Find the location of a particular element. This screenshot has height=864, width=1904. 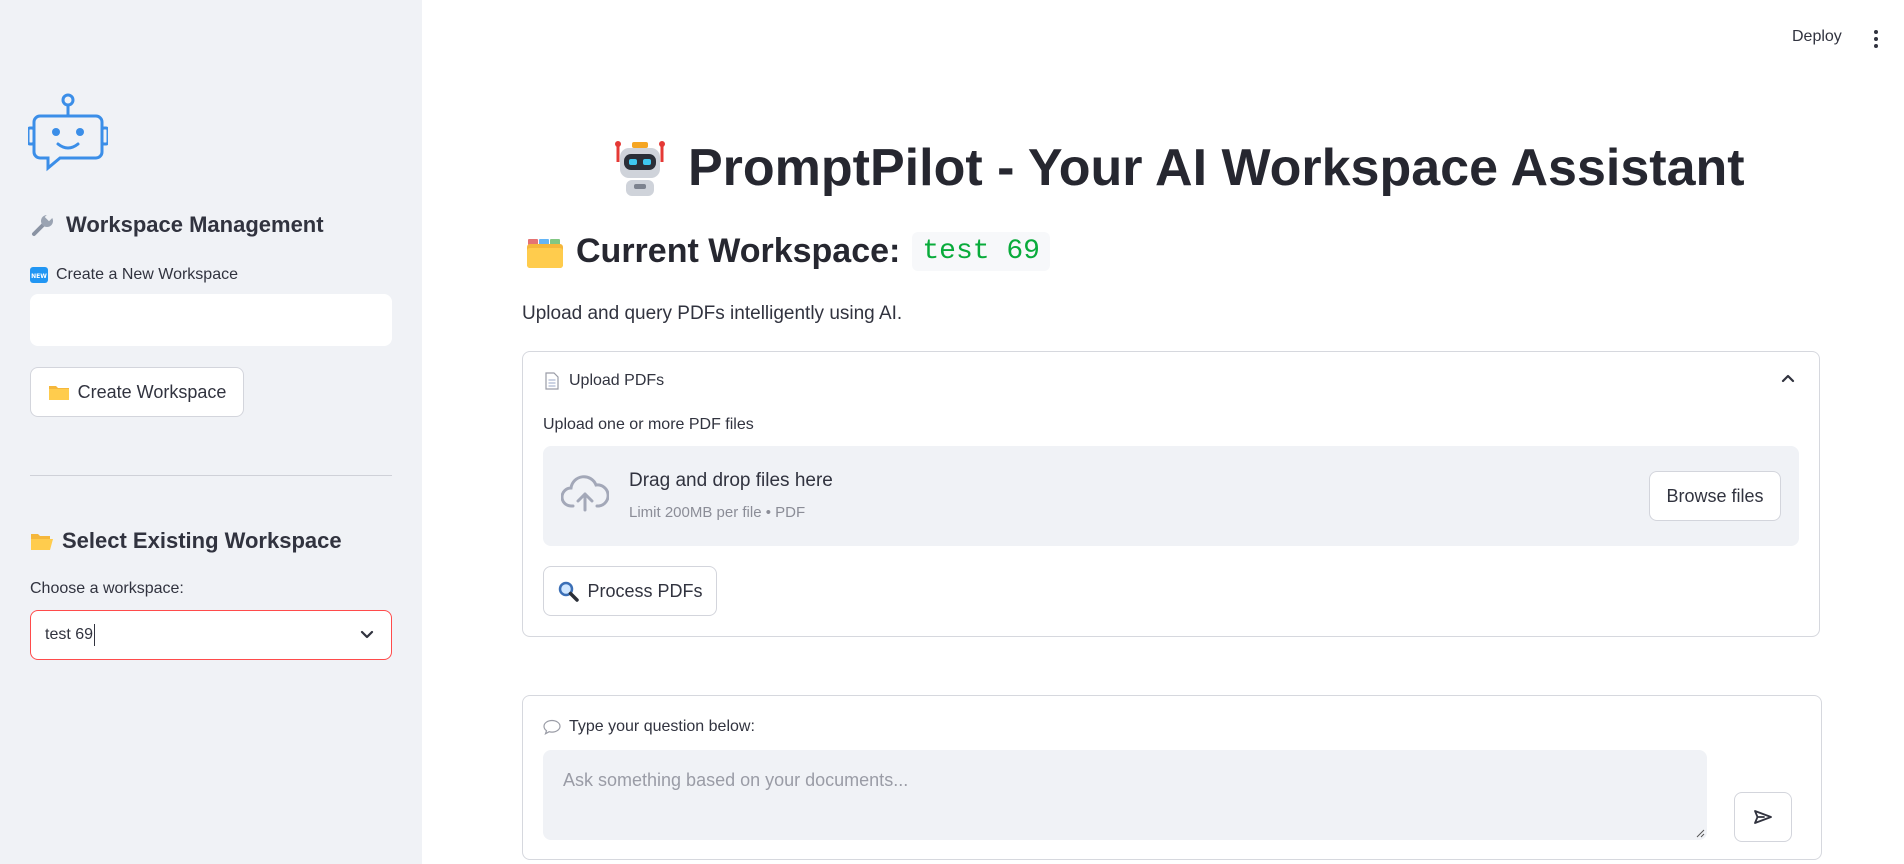

wrench-icon is located at coordinates (43, 224).